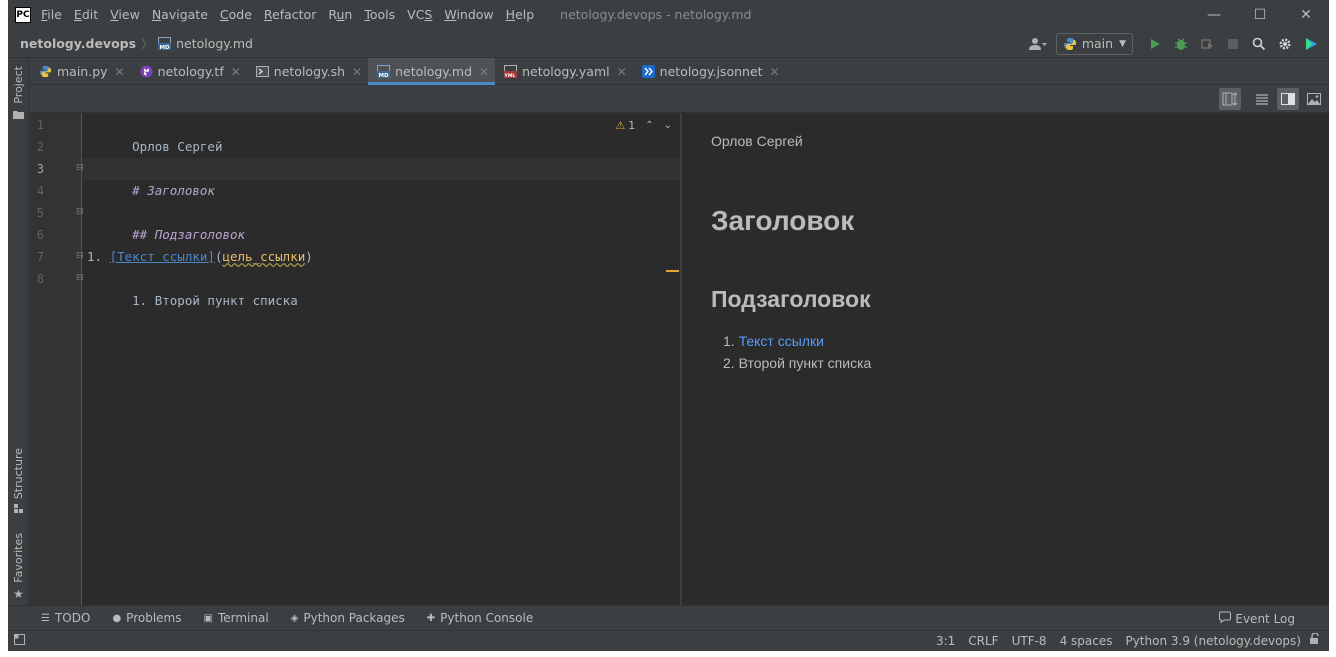 The image size is (1336, 657). Describe the element at coordinates (1260, 14) in the screenshot. I see `maximize-button: ☐` at that location.